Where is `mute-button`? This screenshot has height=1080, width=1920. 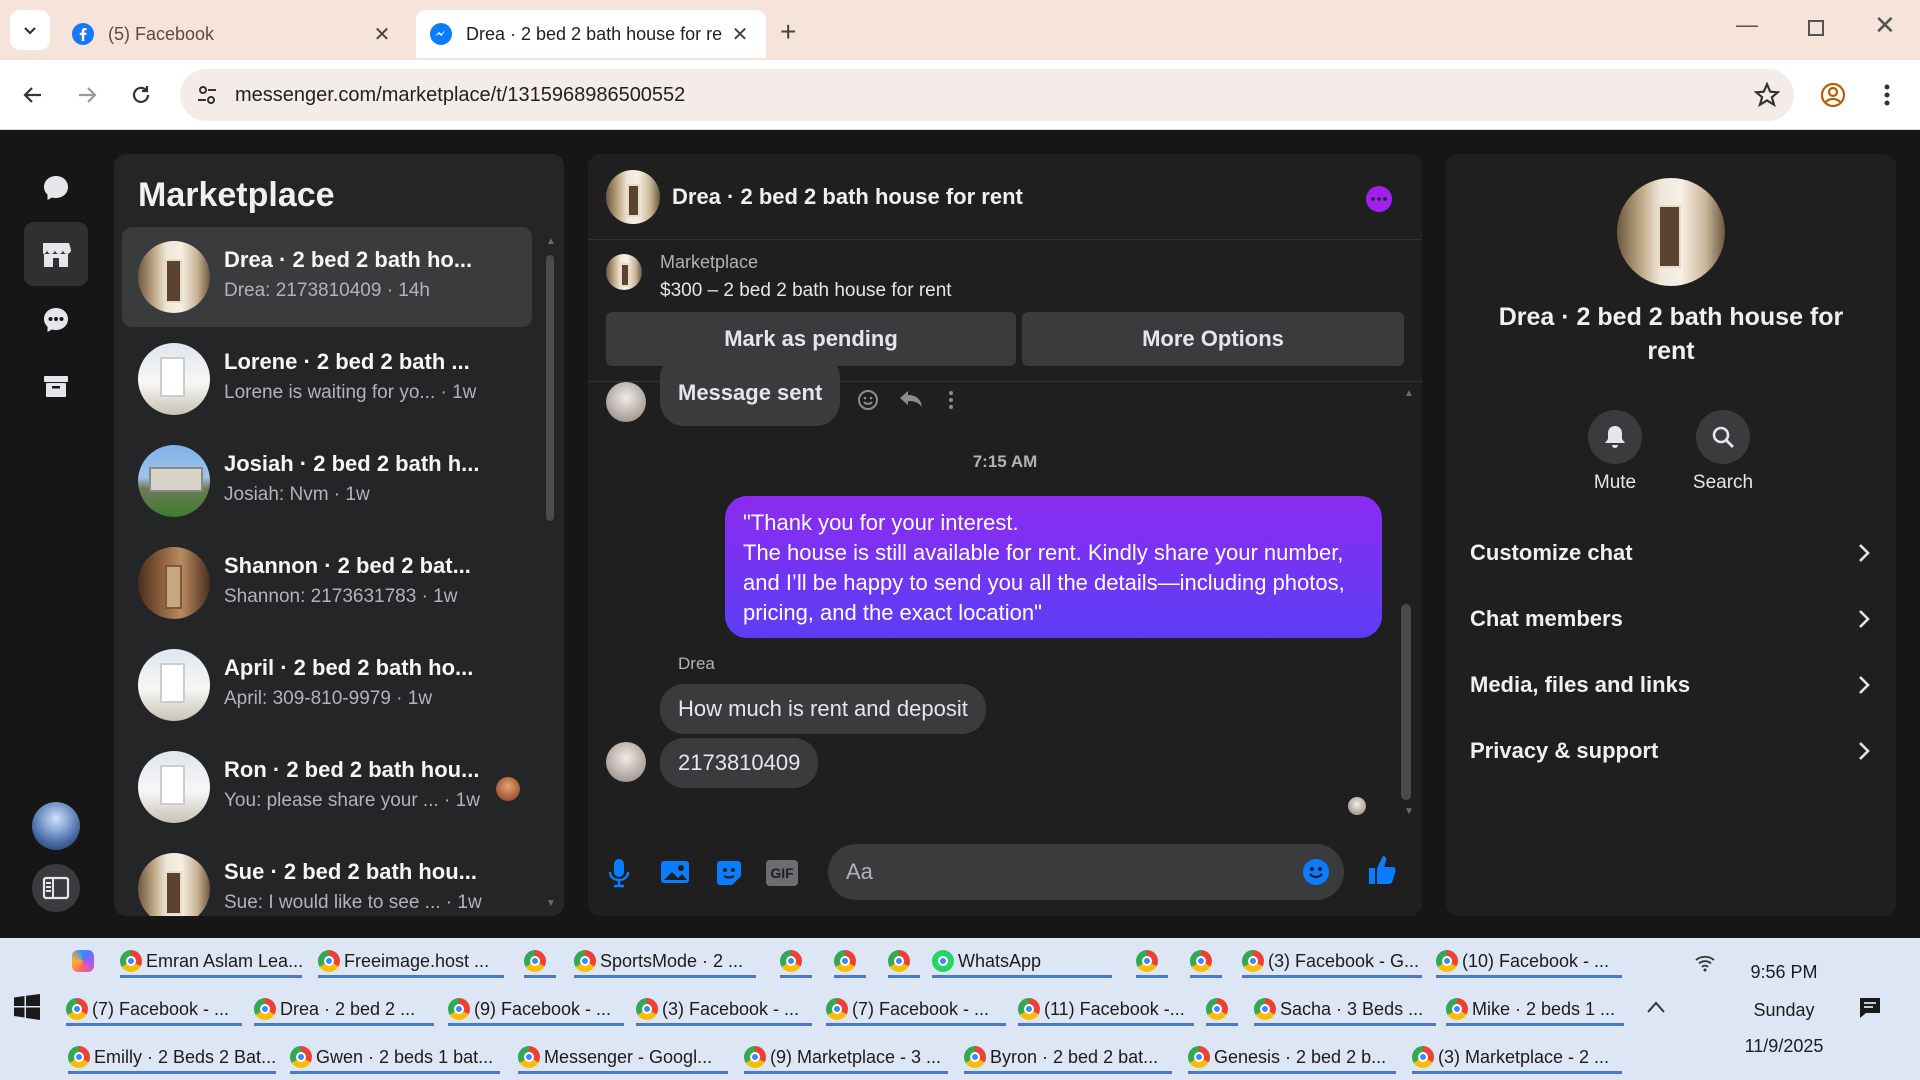
mute-button is located at coordinates (1615, 437).